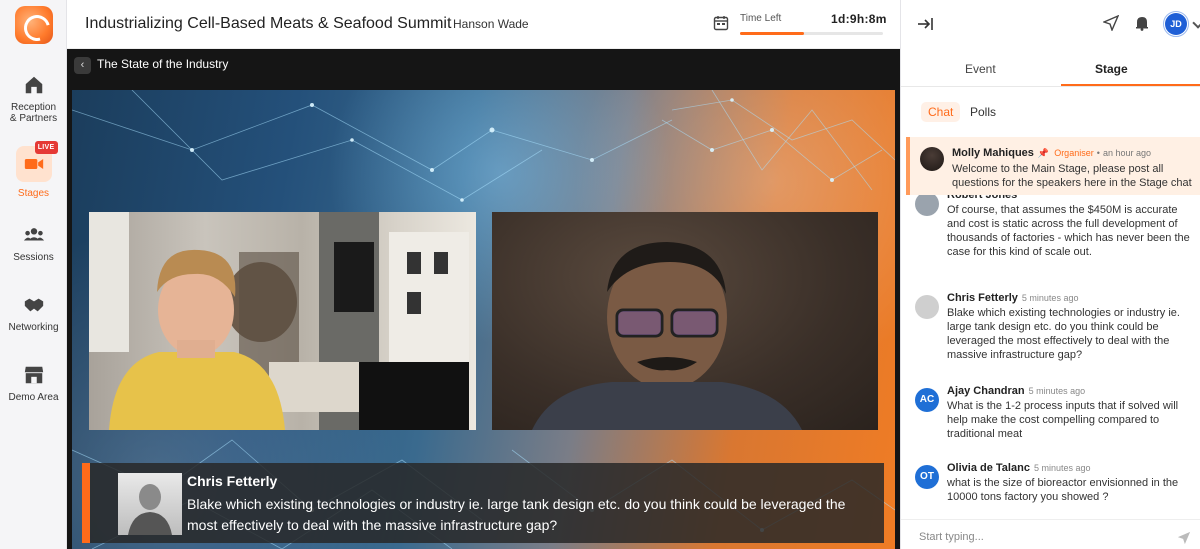  I want to click on stage-subtabs: Chat Polls, so click(1050, 112).